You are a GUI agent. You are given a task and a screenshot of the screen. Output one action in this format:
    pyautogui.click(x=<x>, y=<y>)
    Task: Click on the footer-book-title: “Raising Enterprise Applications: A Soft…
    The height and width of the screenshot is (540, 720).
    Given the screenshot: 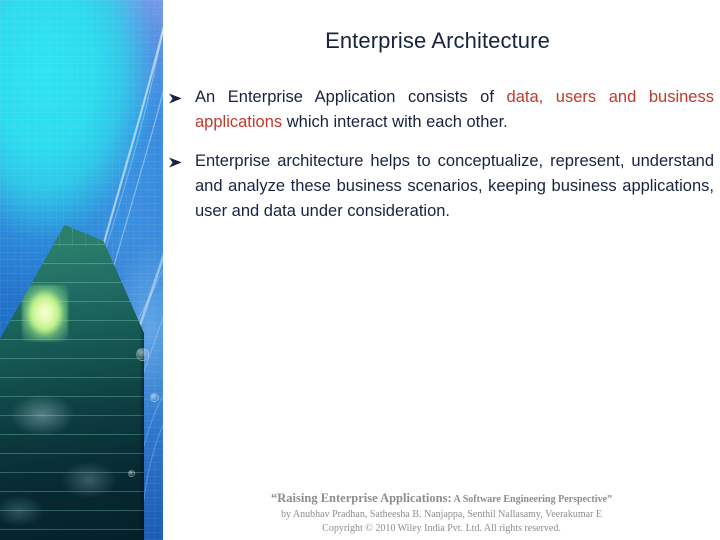 What is the action you would take?
    pyautogui.click(x=441, y=499)
    